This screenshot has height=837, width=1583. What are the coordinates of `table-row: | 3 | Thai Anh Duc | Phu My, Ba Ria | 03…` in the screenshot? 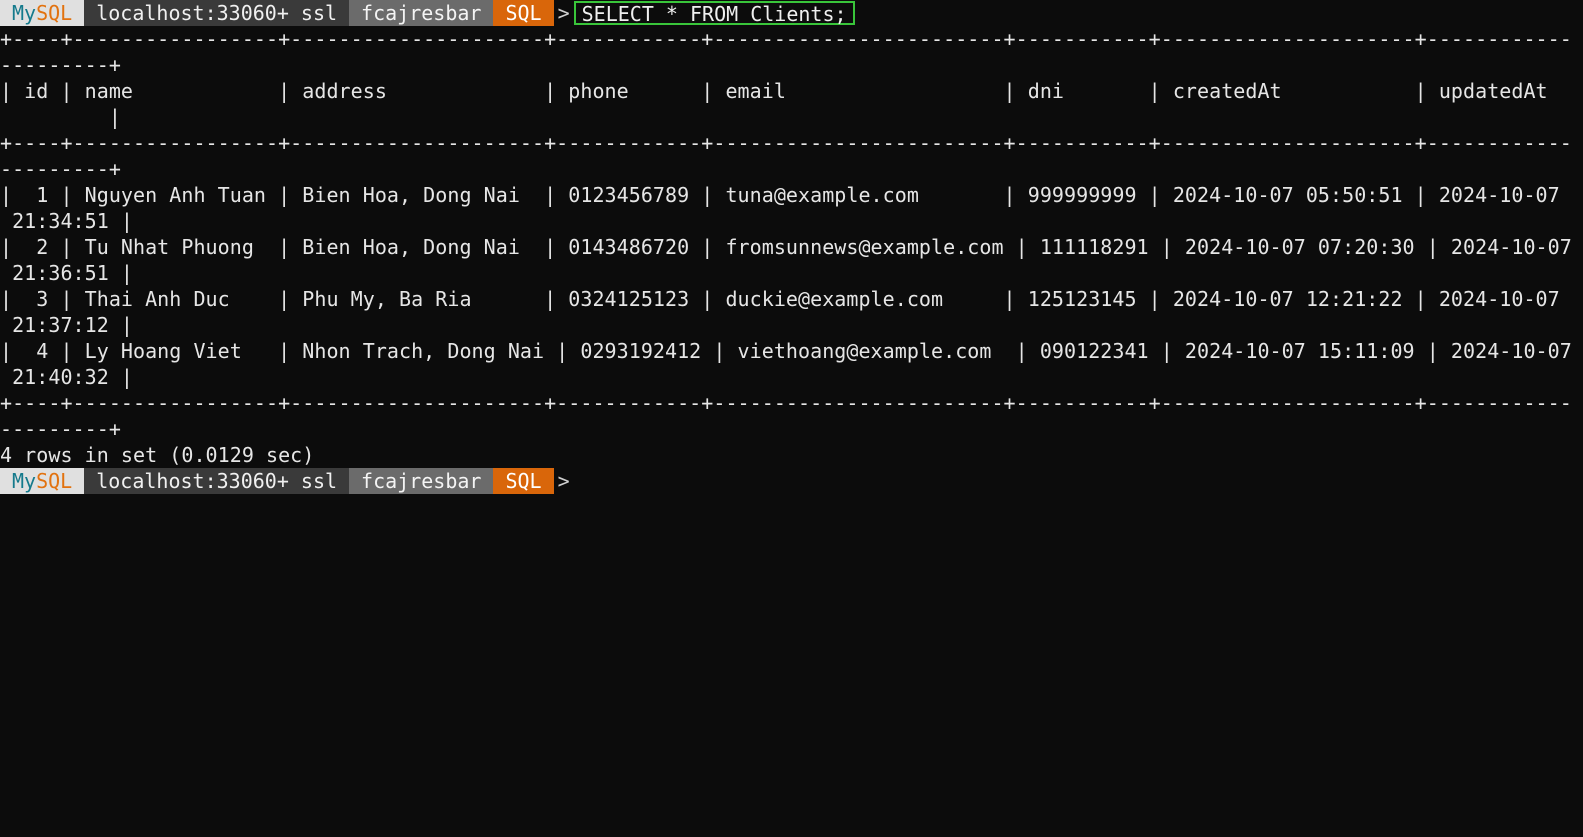 It's located at (780, 299).